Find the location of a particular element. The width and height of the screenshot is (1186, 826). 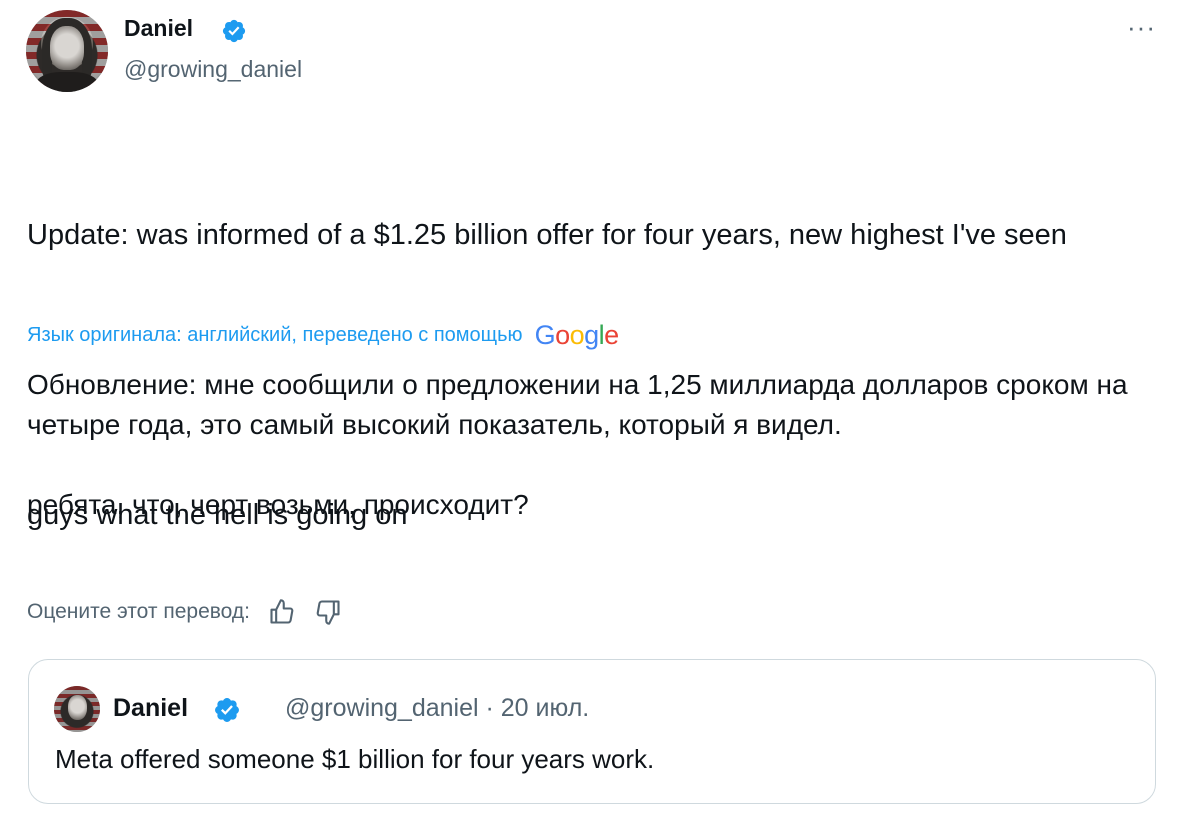

quote-author-name: Daniel is located at coordinates (151, 708).